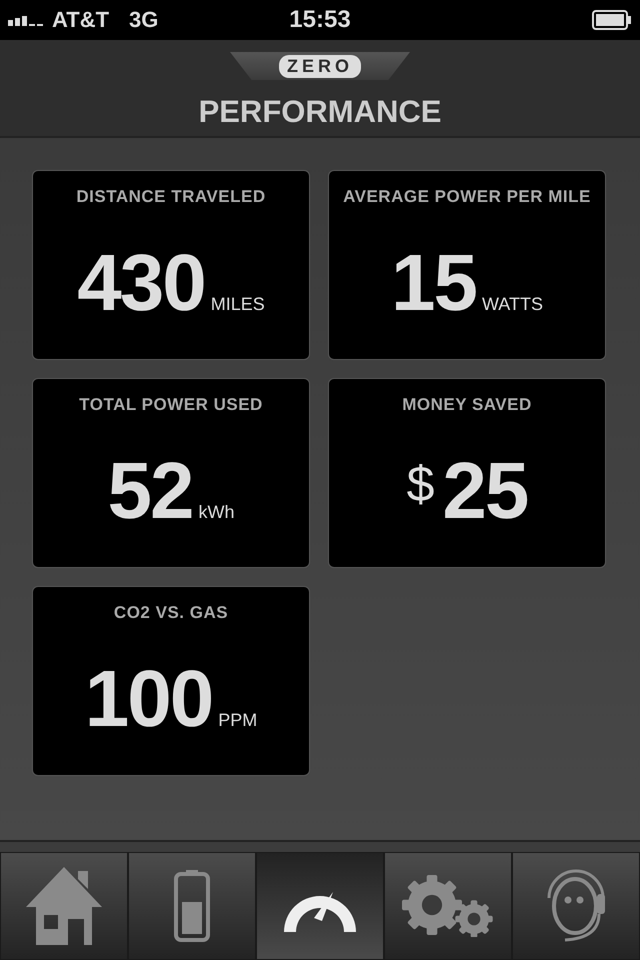  Describe the element at coordinates (216, 512) in the screenshot. I see `stat-unit: kWh` at that location.